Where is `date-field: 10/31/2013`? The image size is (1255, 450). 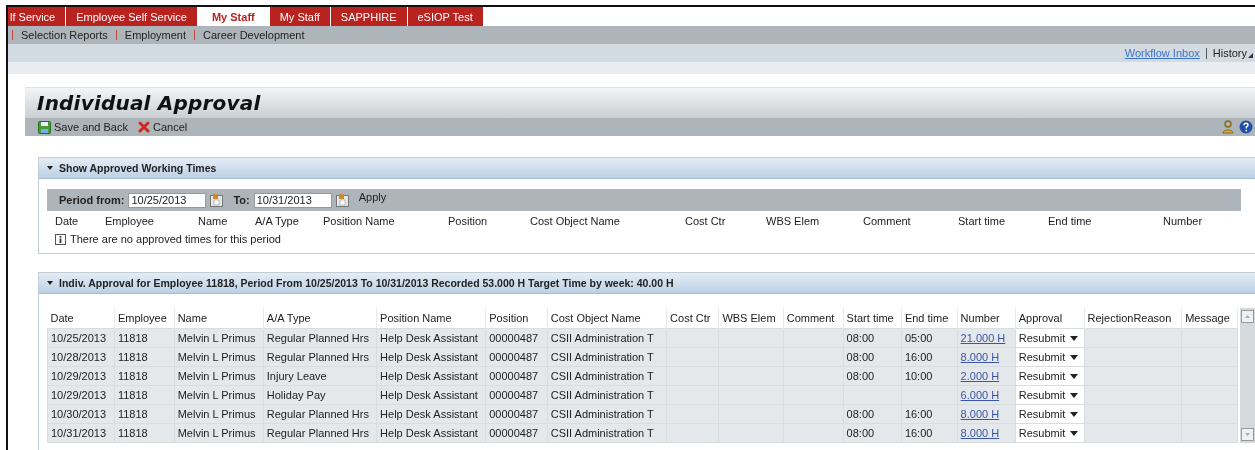
date-field: 10/31/2013 is located at coordinates (292, 200).